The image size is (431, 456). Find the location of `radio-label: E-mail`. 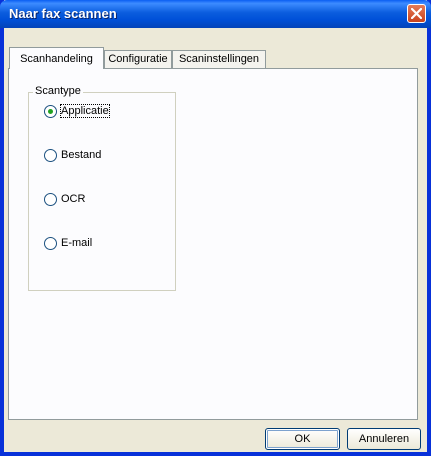

radio-label: E-mail is located at coordinates (77, 243).